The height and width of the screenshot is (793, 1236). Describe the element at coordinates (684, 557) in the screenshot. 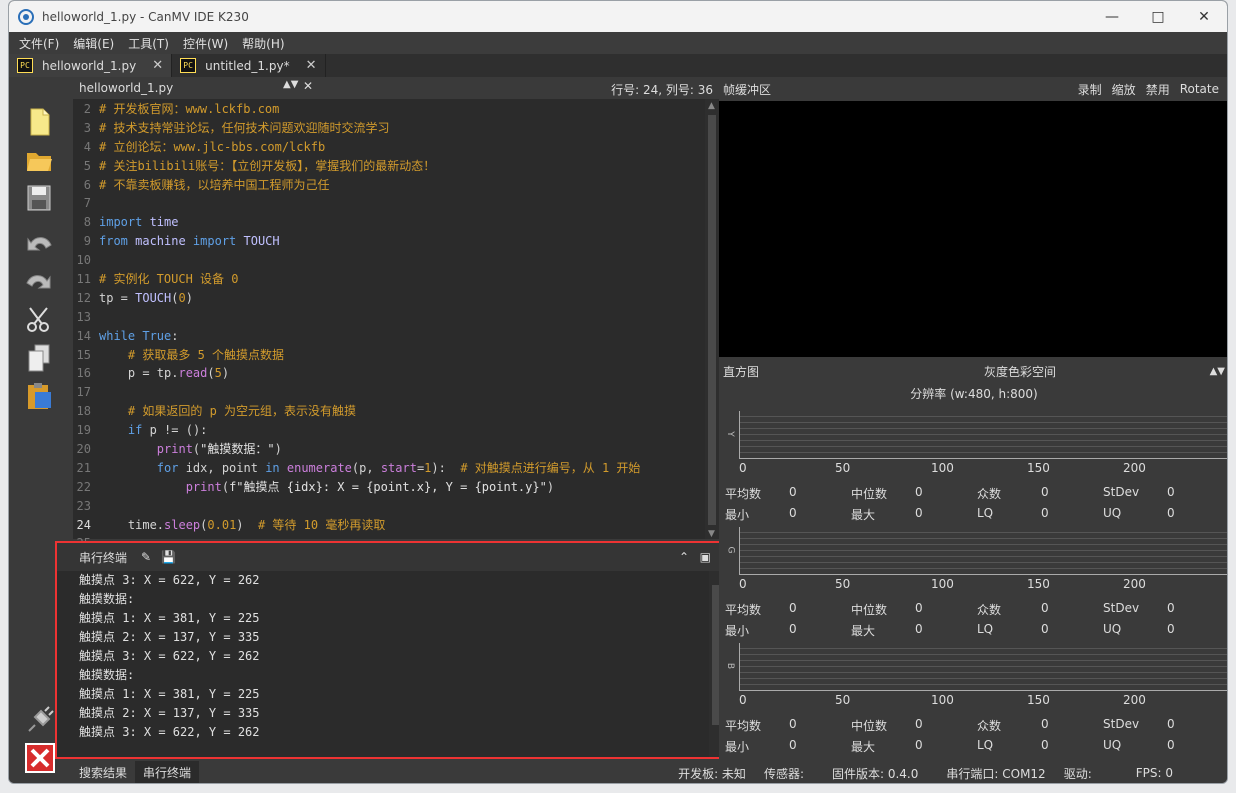

I see `collapse-icon: ⌃` at that location.